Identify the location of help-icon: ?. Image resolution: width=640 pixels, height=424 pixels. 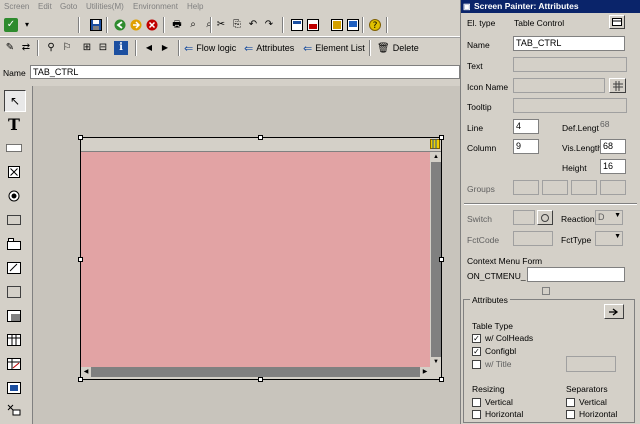
(375, 25).